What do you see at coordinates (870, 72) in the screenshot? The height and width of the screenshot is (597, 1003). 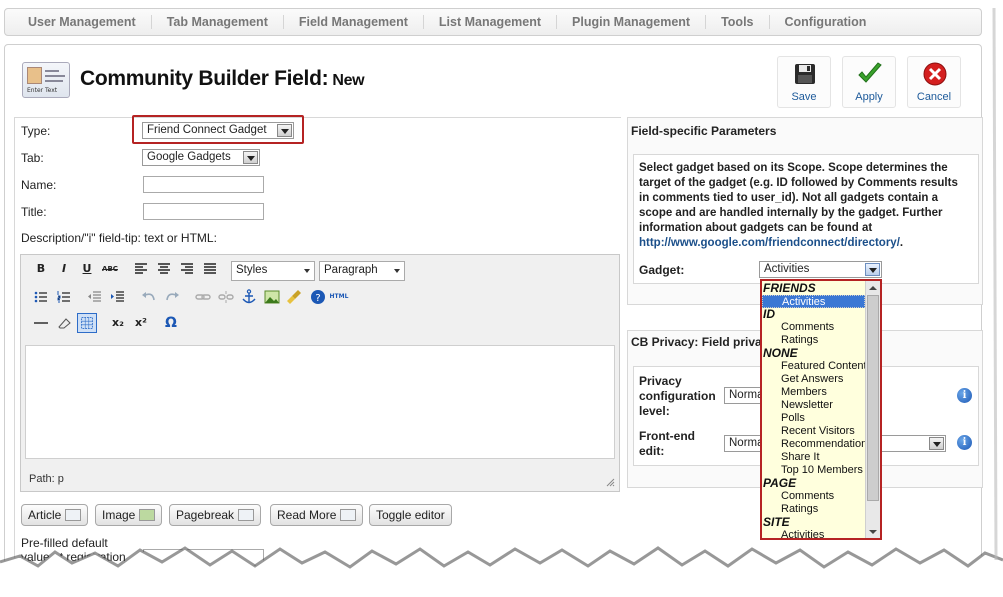 I see `checkmark-icon` at bounding box center [870, 72].